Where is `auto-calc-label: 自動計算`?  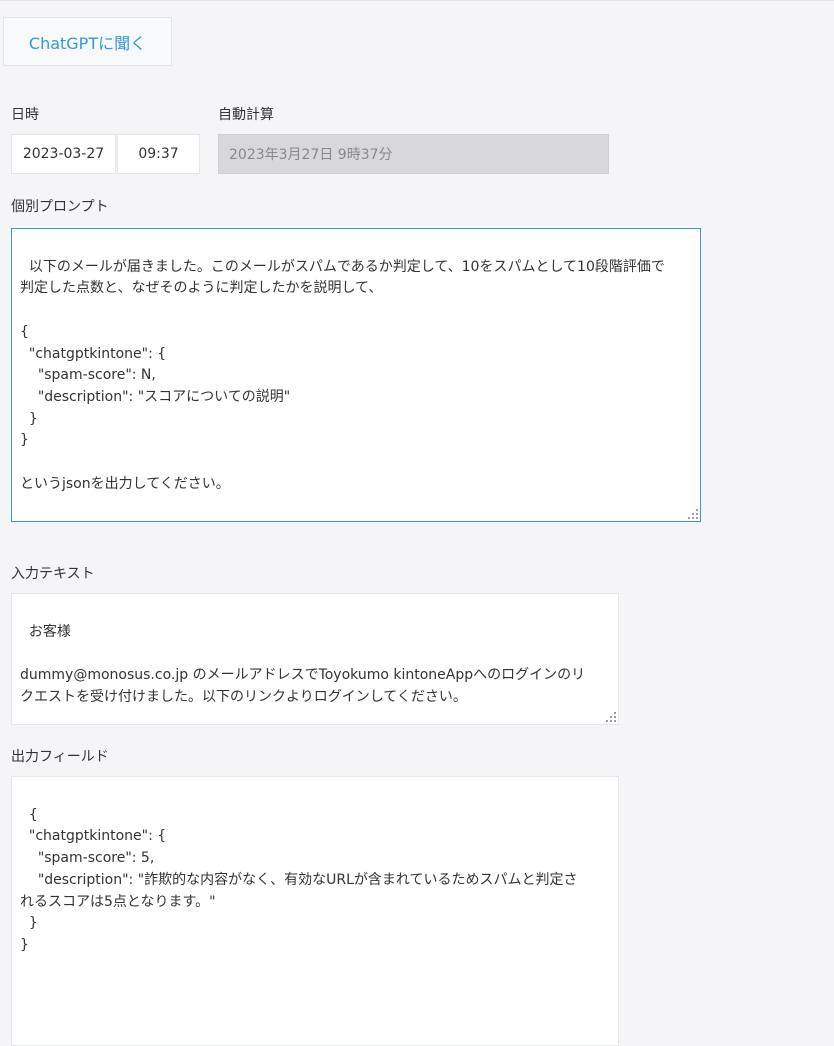
auto-calc-label: 自動計算 is located at coordinates (246, 115).